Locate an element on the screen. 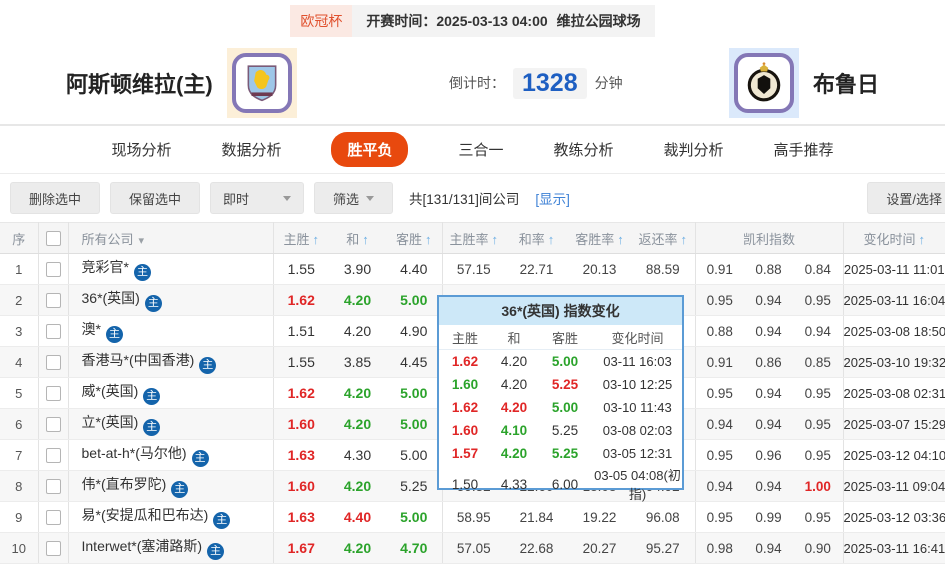  away-team-name: 布鲁日 is located at coordinates (845, 84).